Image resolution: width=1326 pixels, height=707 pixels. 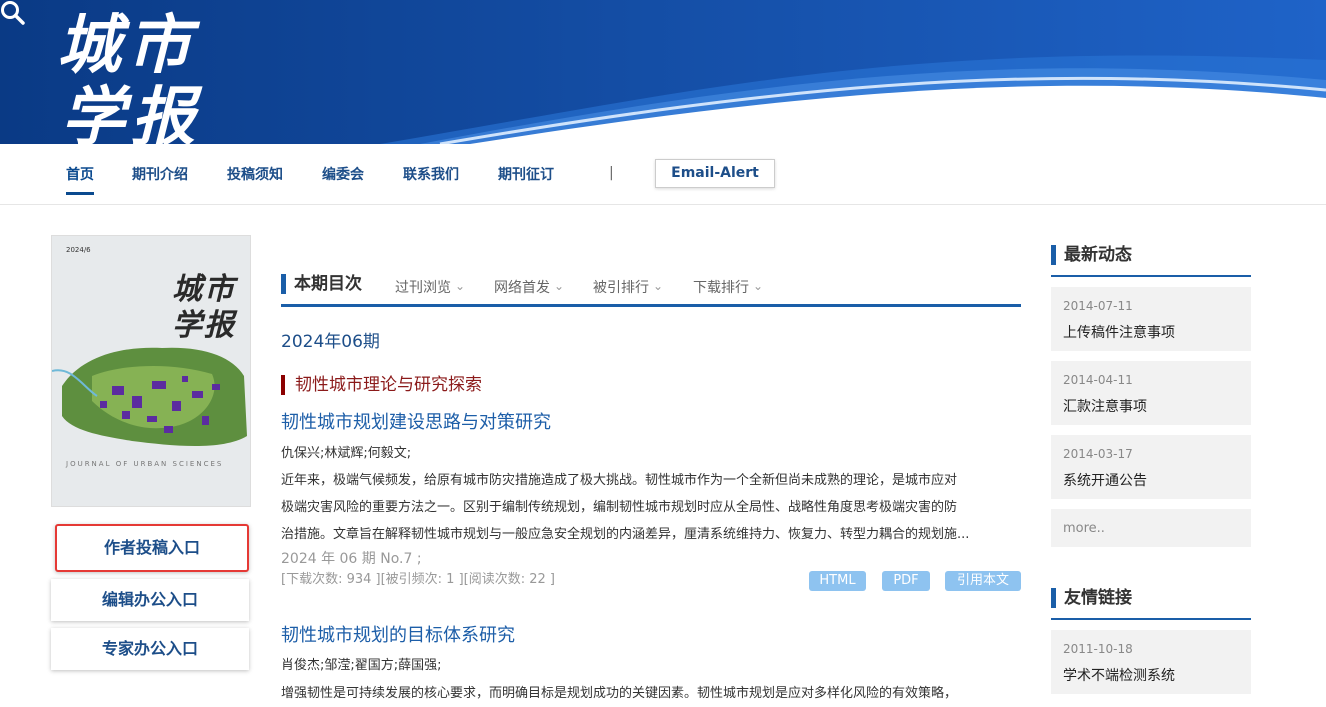 What do you see at coordinates (1151, 393) in the screenshot?
I see `news-item: 2014-04-11 汇款注意事项` at bounding box center [1151, 393].